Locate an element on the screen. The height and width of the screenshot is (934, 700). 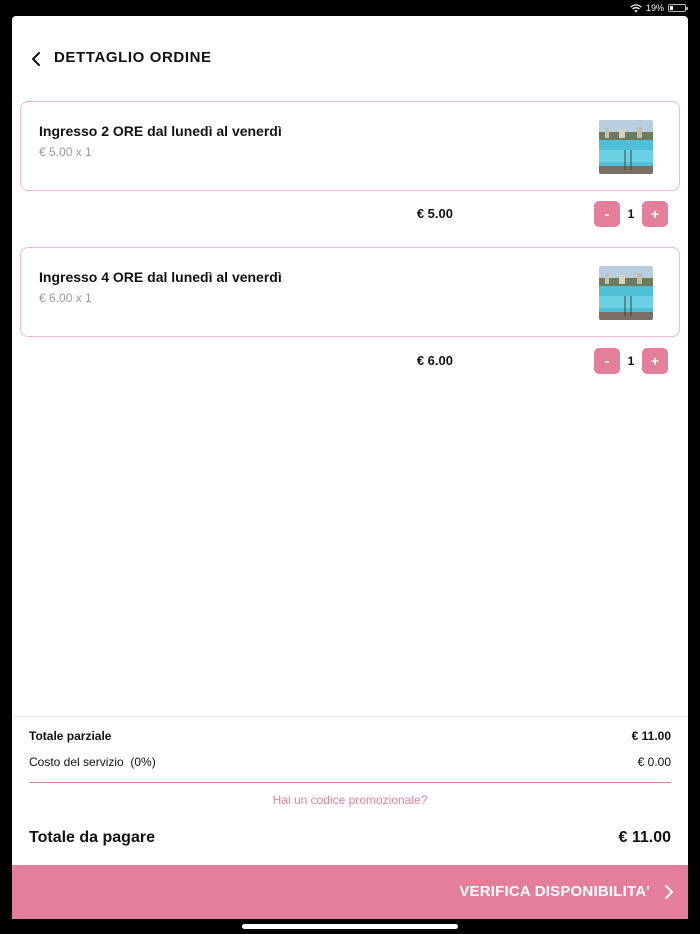
check-availability-button: VERIFICA DISPONIBILITA' is located at coordinates (350, 892).